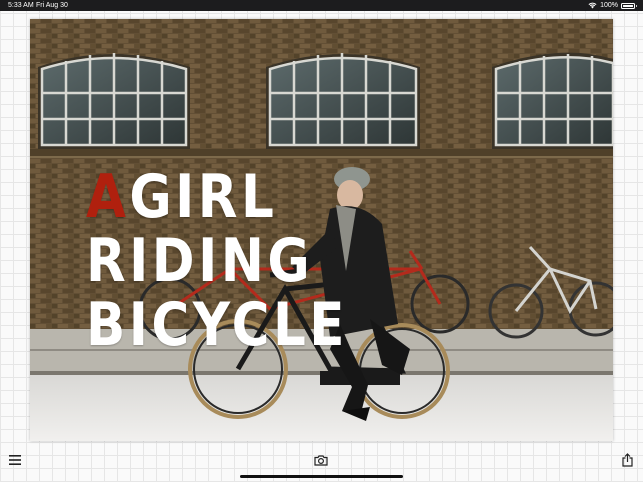  Describe the element at coordinates (609, 5) in the screenshot. I see `battery-percent: 100%` at that location.